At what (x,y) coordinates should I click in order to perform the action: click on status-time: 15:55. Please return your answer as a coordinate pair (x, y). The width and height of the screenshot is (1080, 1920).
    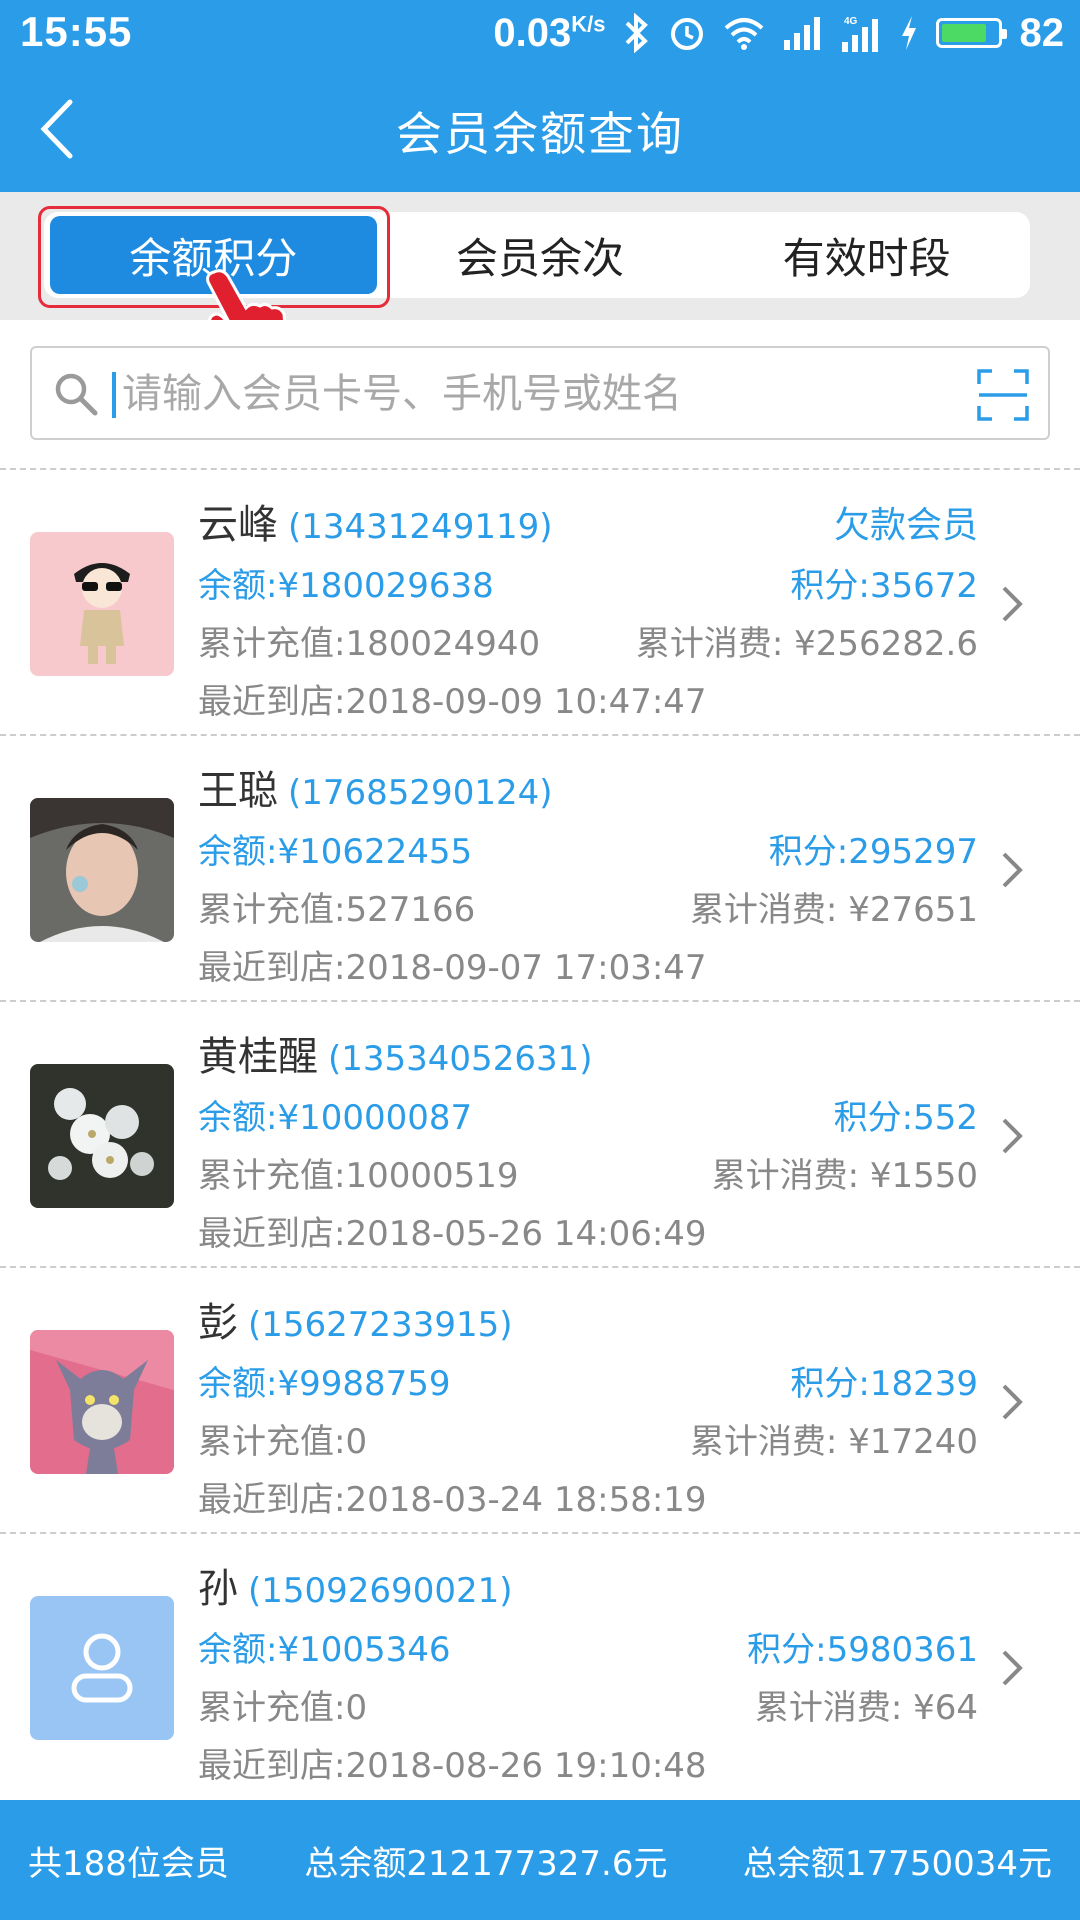
    Looking at the image, I should click on (76, 31).